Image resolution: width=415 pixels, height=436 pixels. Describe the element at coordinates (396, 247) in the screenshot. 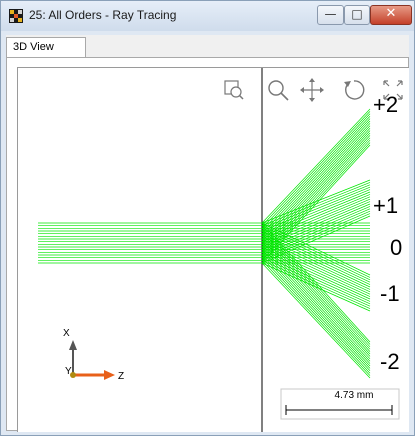

I see `order-label-zero: 0` at that location.